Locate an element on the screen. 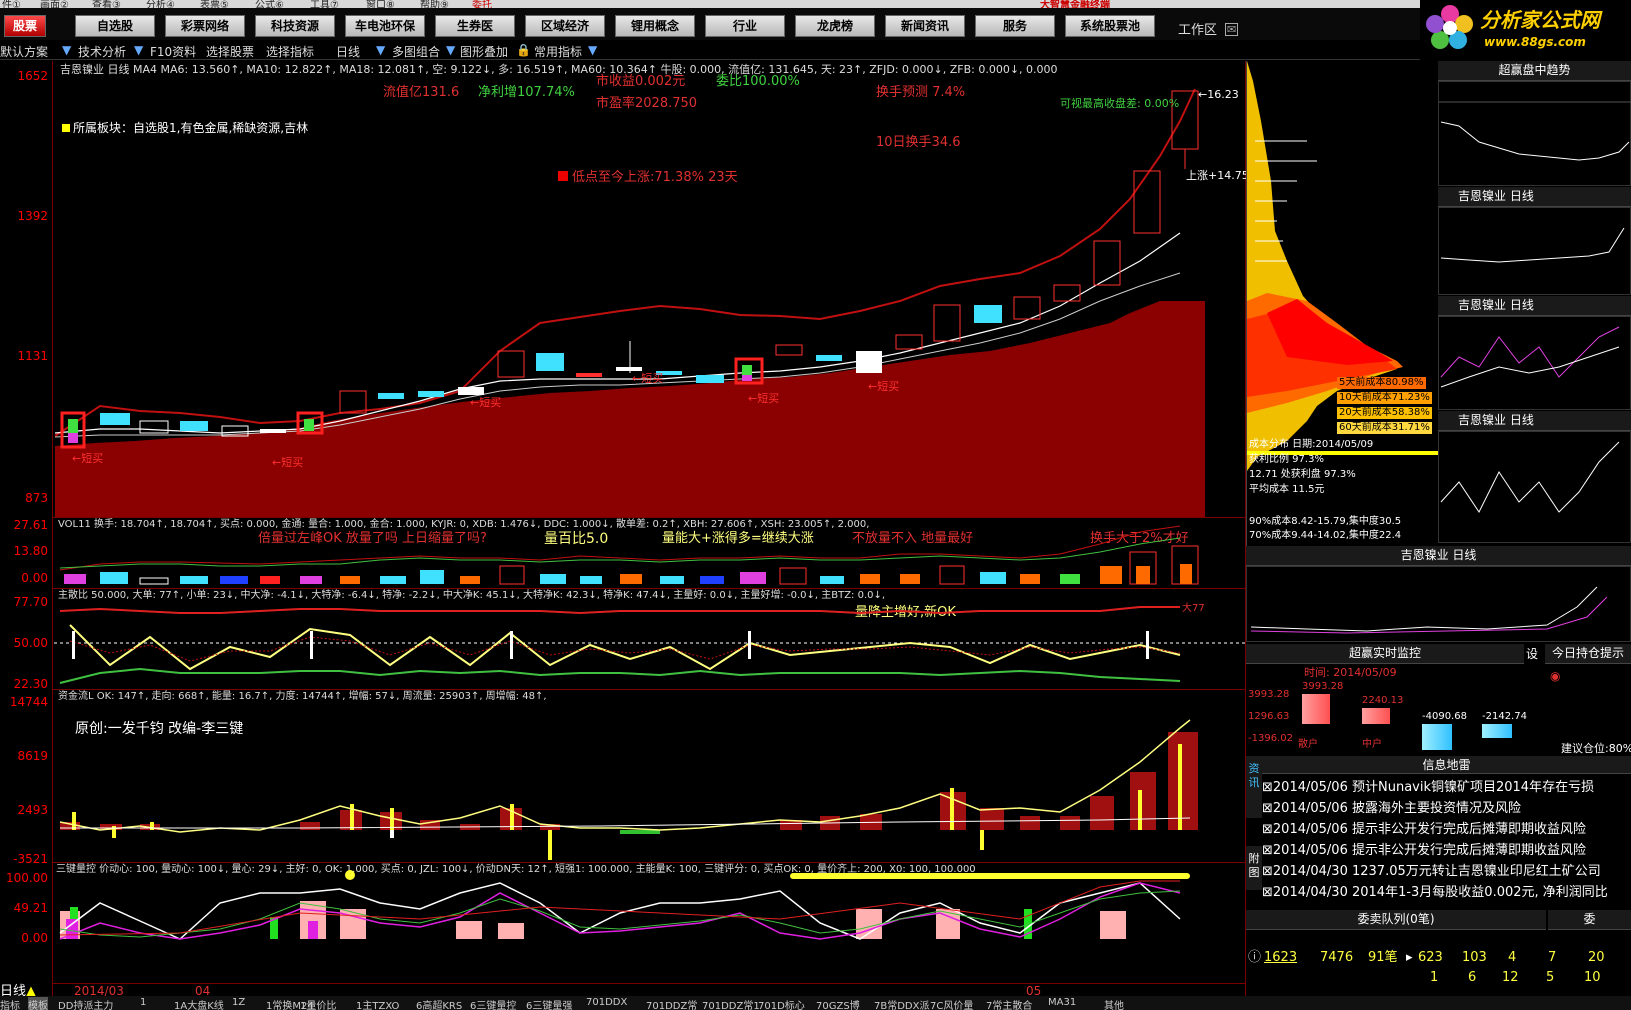 The image size is (1631, 1010). tab-pool: 系统股票池 is located at coordinates (1110, 26).